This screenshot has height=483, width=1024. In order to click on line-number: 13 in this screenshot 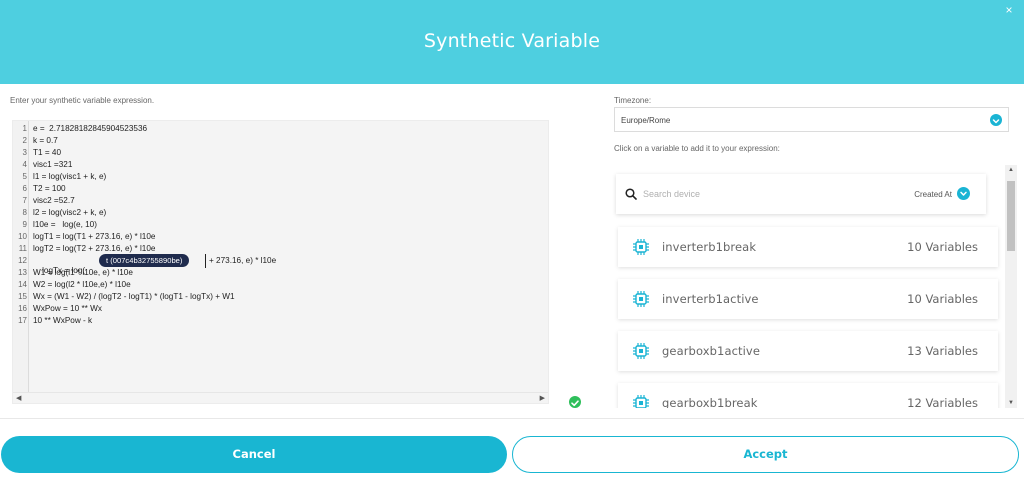, I will do `click(22, 272)`.